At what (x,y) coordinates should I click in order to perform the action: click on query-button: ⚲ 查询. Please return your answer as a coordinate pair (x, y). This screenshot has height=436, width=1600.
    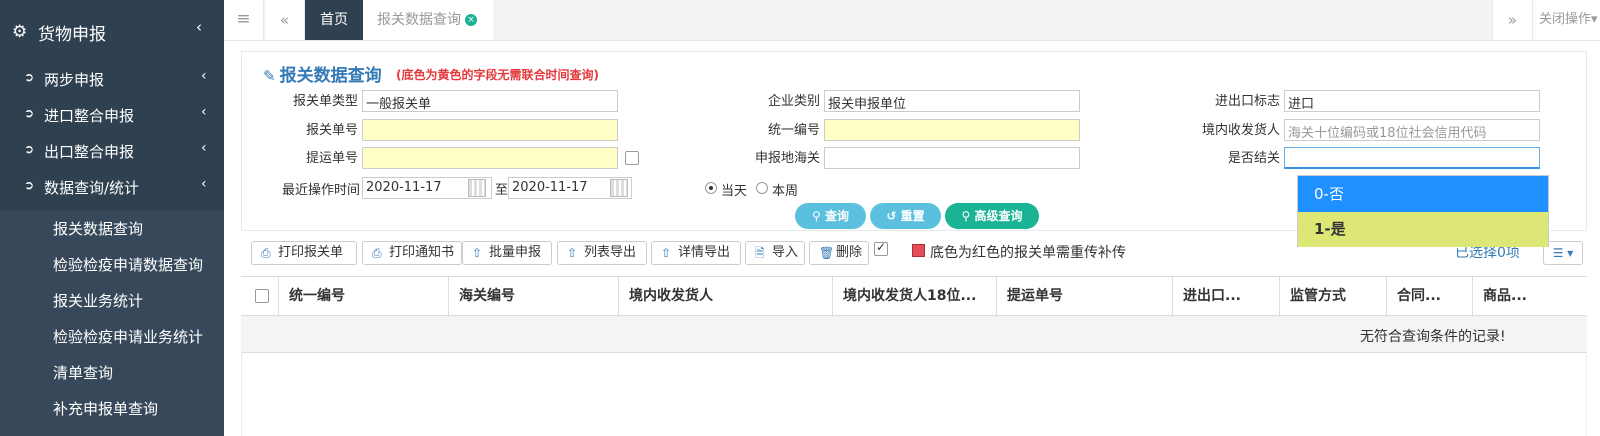
    Looking at the image, I should click on (830, 216).